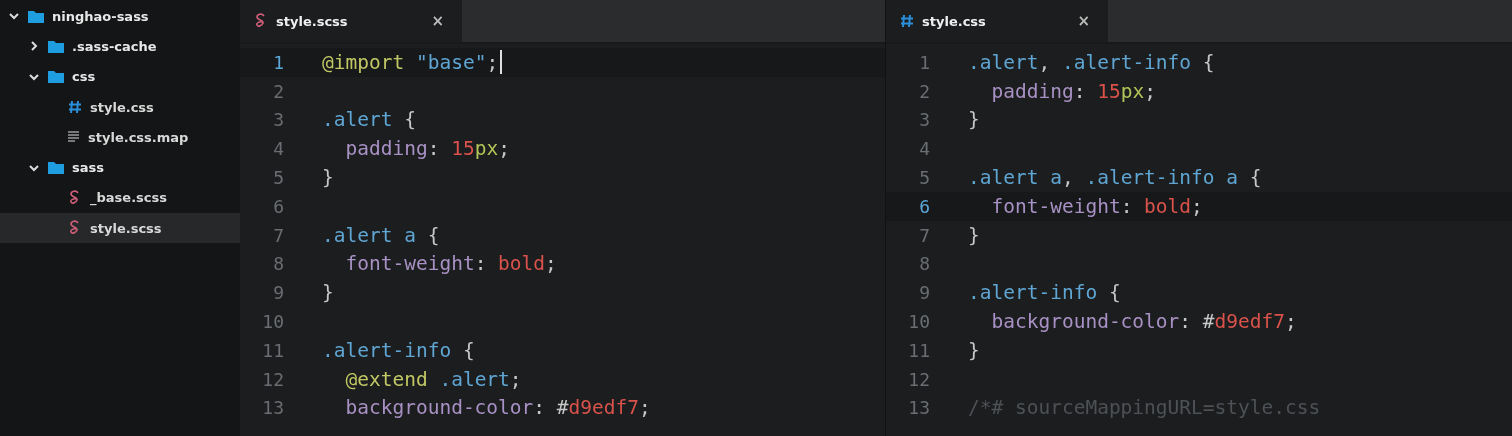 The image size is (1512, 436). What do you see at coordinates (1115, 178) in the screenshot?
I see `code-line: .alert a, .alert-info a {` at bounding box center [1115, 178].